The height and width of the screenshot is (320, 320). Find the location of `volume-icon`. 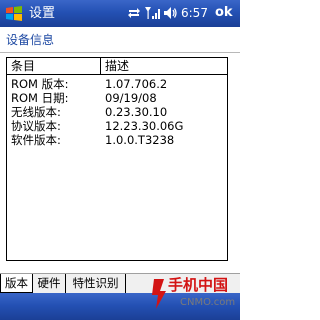

volume-icon is located at coordinates (170, 13).